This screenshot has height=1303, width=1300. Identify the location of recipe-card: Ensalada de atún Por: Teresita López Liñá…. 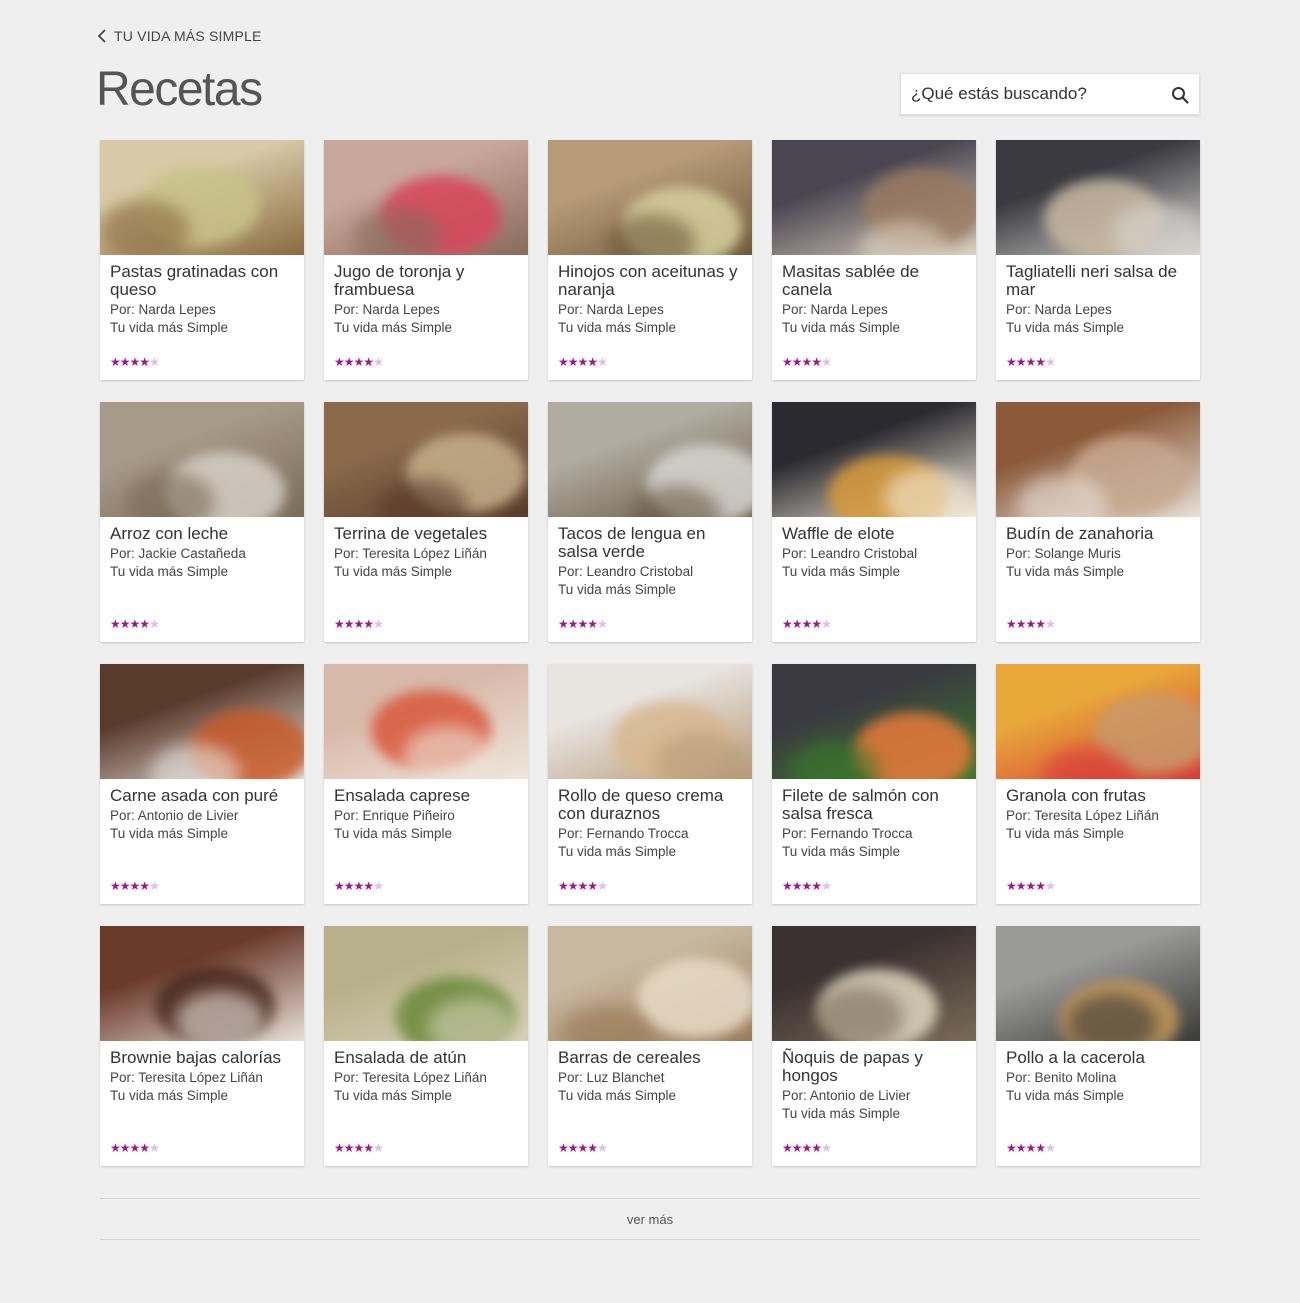
(426, 1046).